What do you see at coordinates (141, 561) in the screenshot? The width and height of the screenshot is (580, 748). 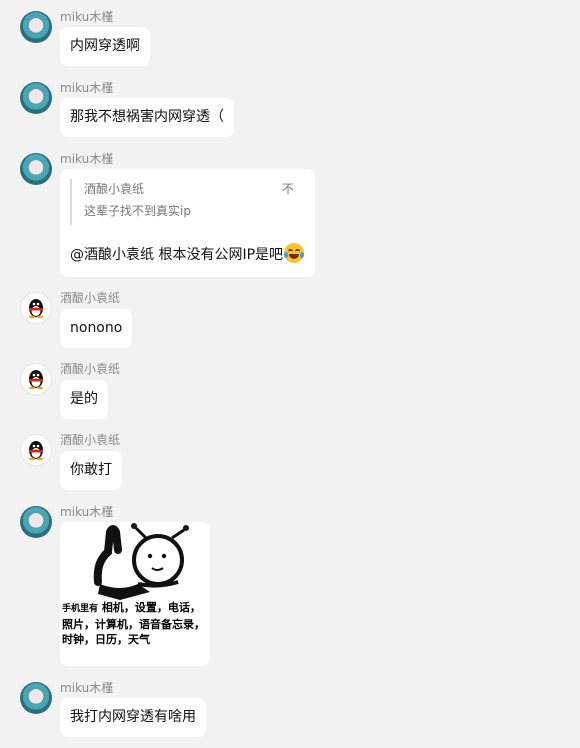 I see `meme-figure-icon` at bounding box center [141, 561].